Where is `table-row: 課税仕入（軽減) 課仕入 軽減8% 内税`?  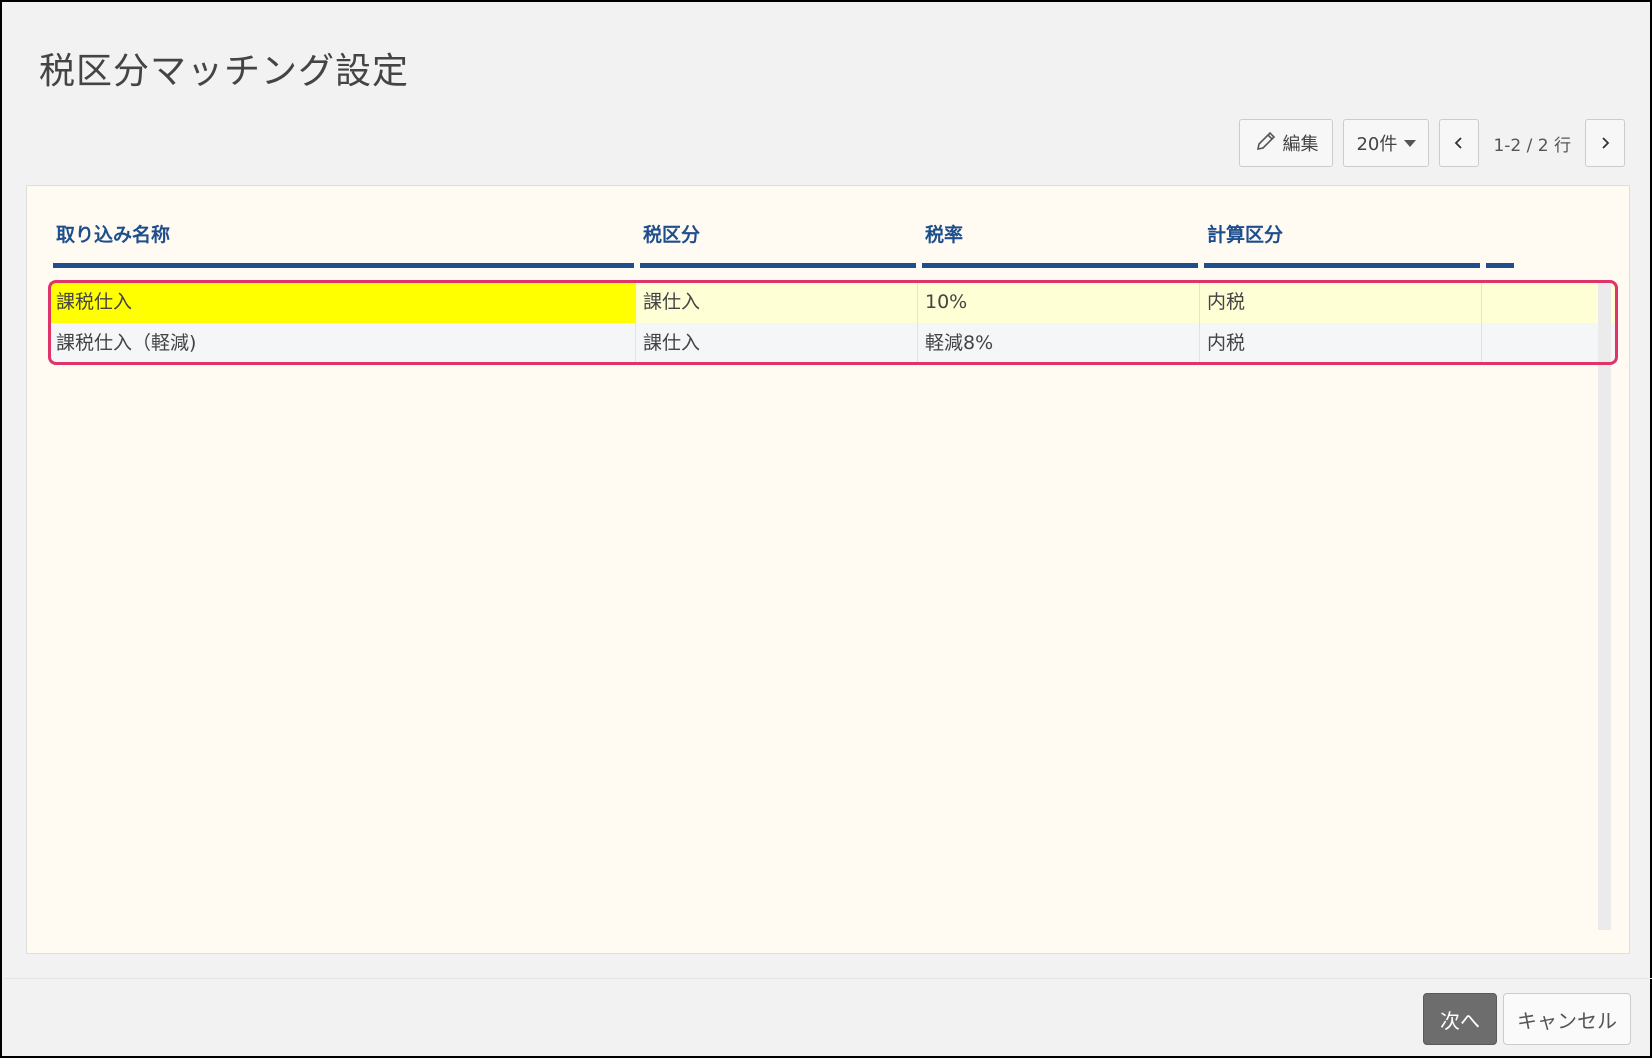 table-row: 課税仕入（軽減) 課仕入 軽減8% 内税 is located at coordinates (833, 343).